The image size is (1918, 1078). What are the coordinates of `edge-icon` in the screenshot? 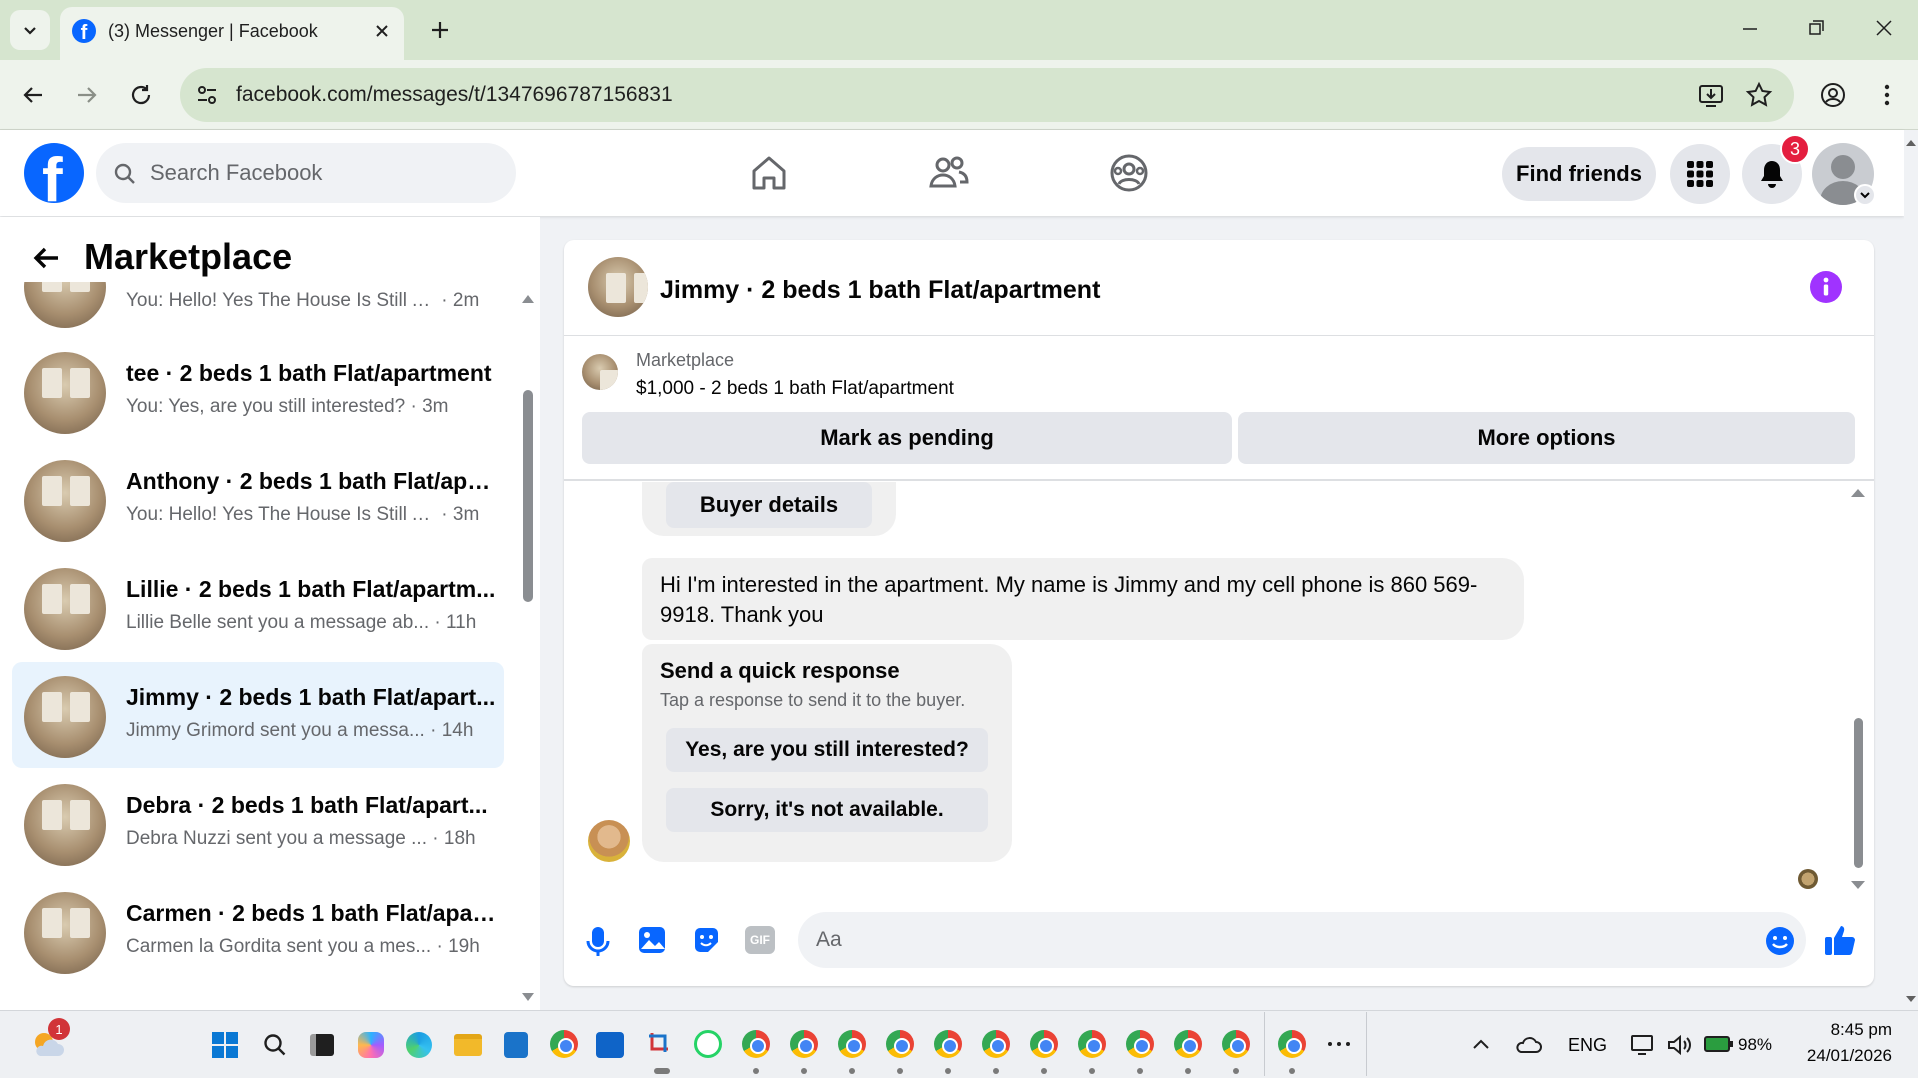 It's located at (419, 1045).